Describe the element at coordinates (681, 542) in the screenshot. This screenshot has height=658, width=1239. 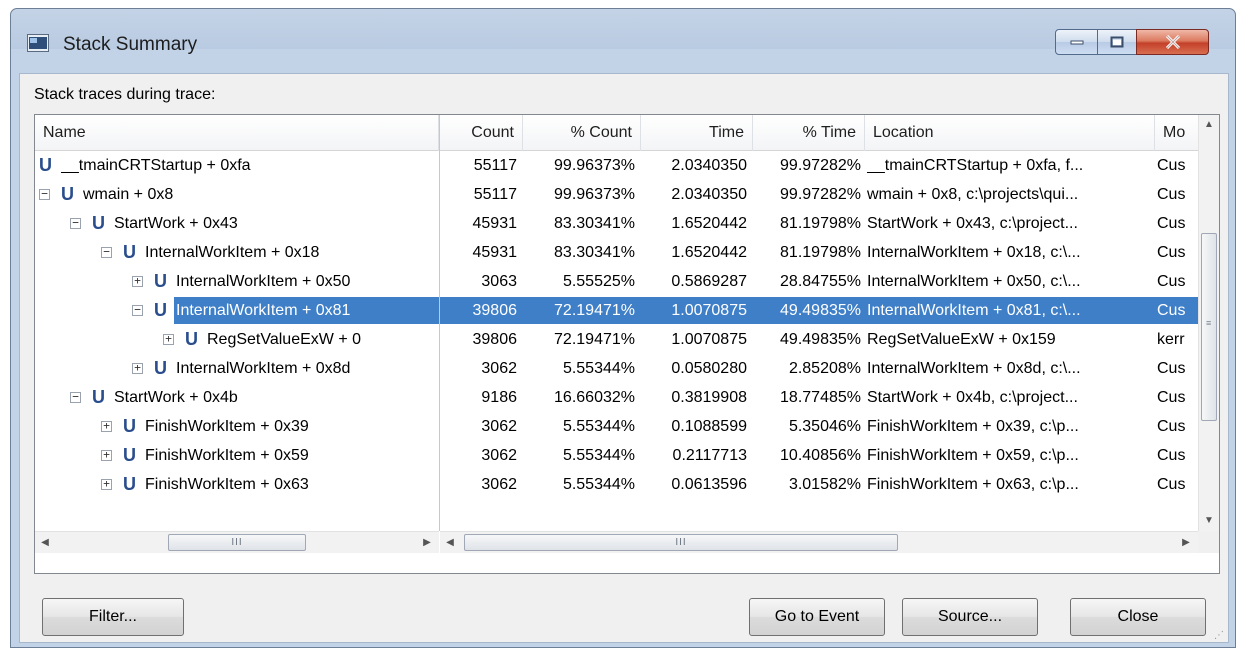
I see `details-horizontal-scroll-thumb: III` at that location.